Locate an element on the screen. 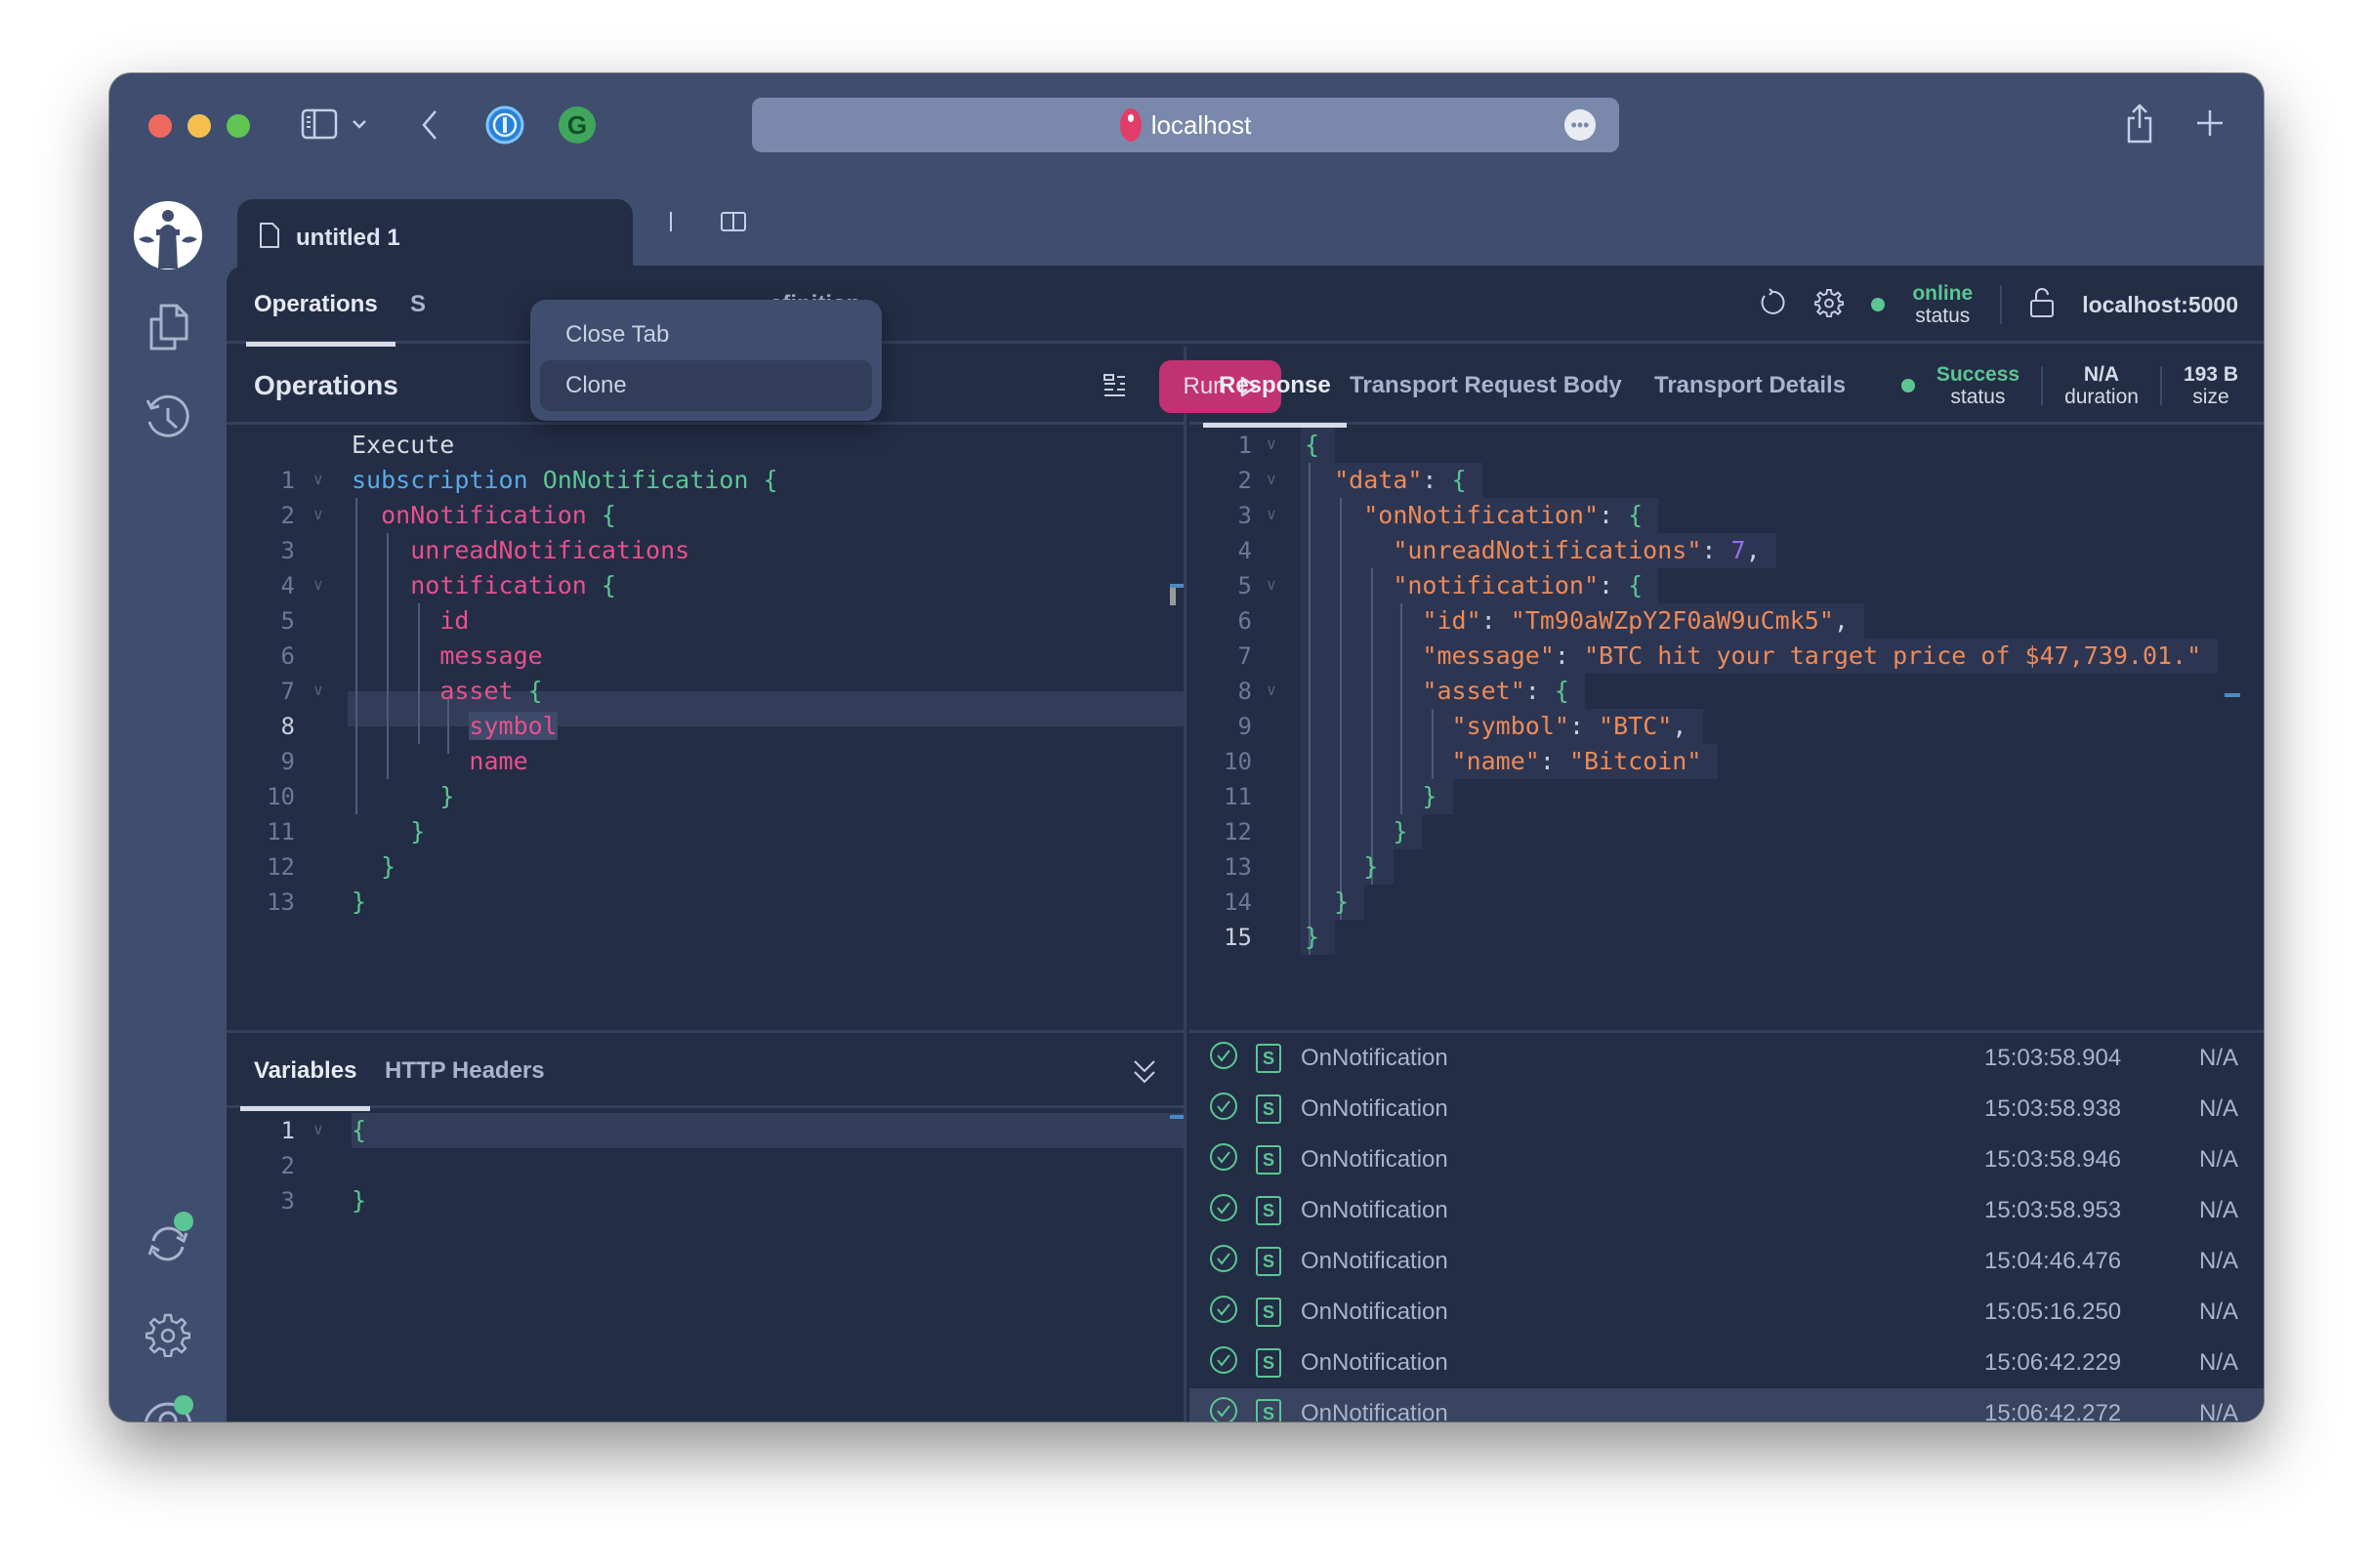 This screenshot has height=1568, width=2373. code-line: "notification": { is located at coordinates (1518, 585).